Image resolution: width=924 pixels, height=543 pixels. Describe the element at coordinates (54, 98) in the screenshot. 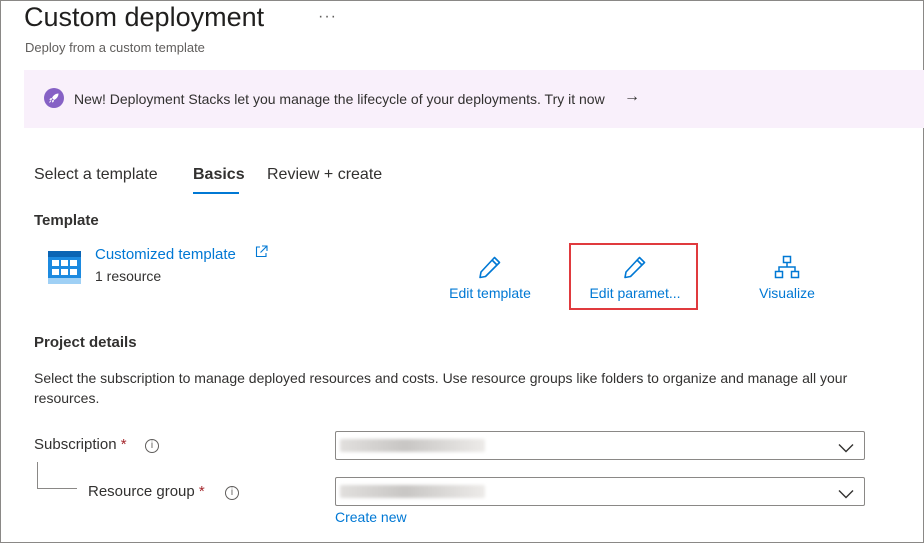

I see `rocket-icon` at that location.